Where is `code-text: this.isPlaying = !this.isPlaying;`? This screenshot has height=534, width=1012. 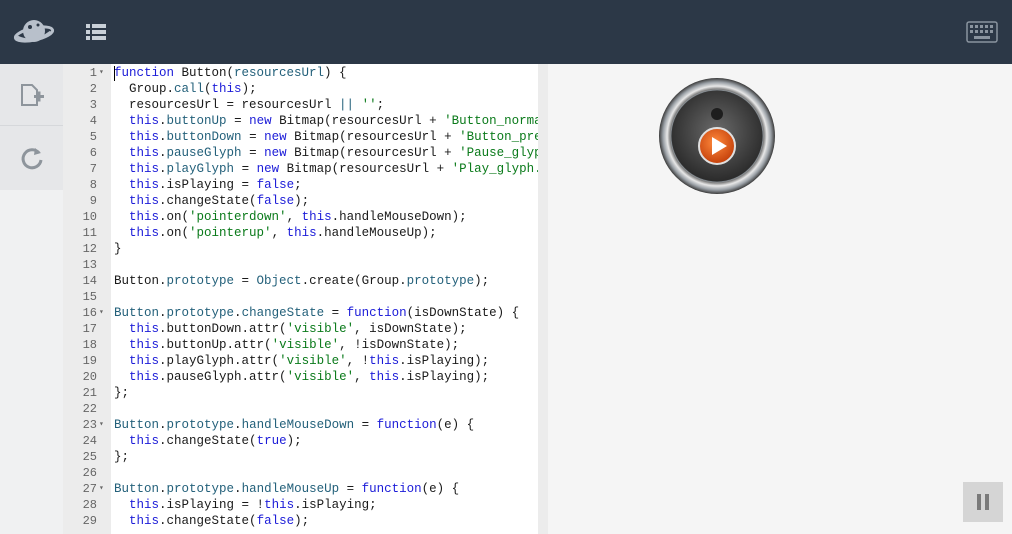 code-text: this.isPlaying = !this.isPlaying; is located at coordinates (326, 505).